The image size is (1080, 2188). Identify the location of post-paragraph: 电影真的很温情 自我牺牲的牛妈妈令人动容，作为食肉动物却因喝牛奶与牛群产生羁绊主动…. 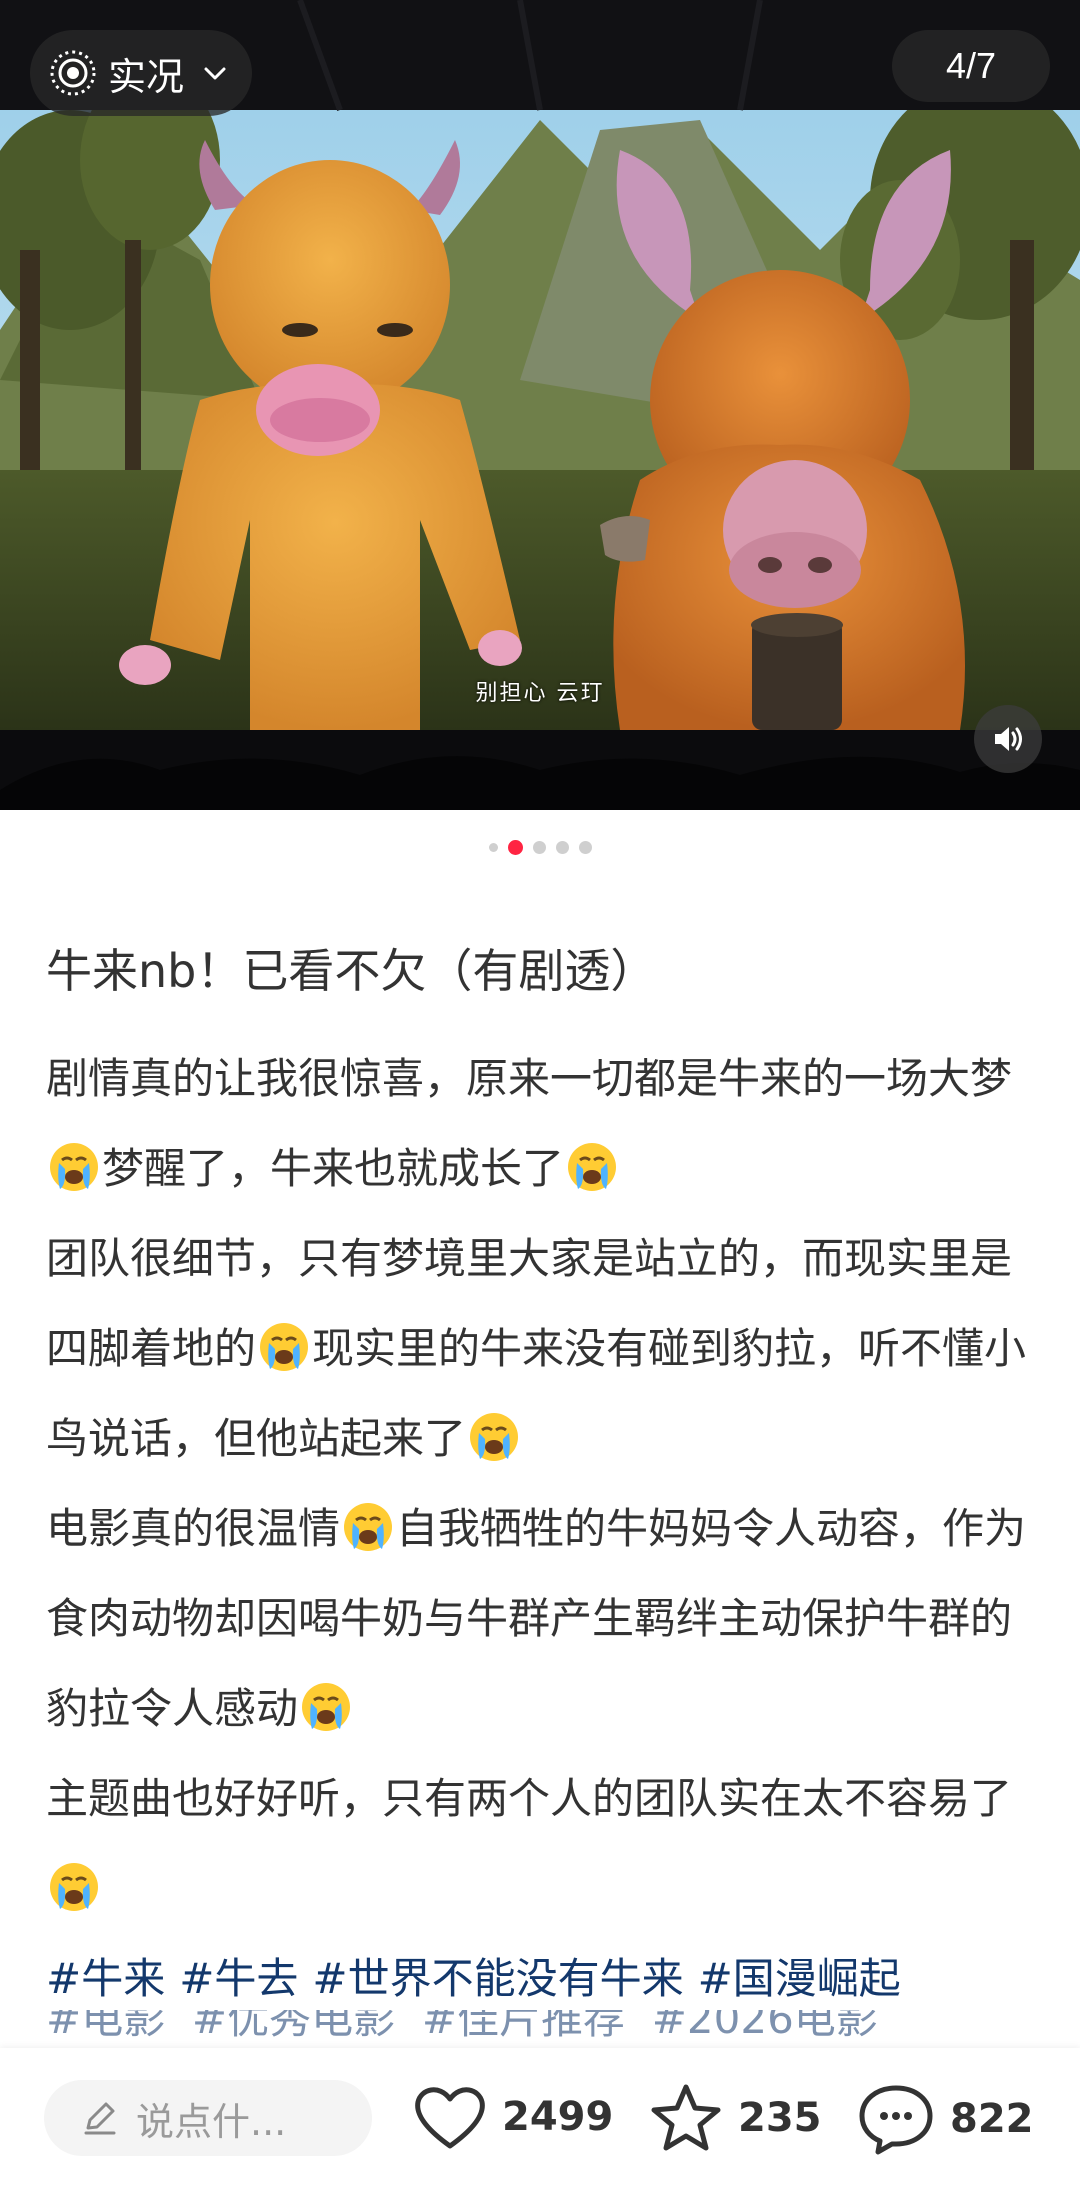
(541, 1619).